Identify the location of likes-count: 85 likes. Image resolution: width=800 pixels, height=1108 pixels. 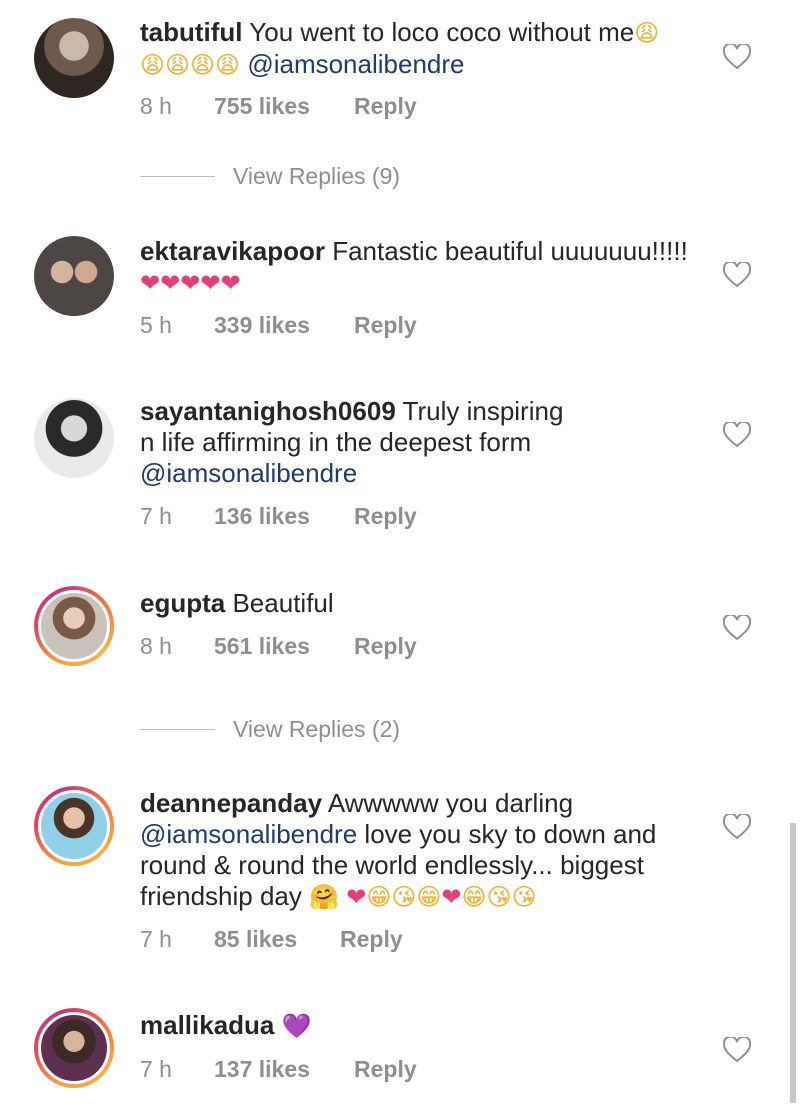
(277, 939).